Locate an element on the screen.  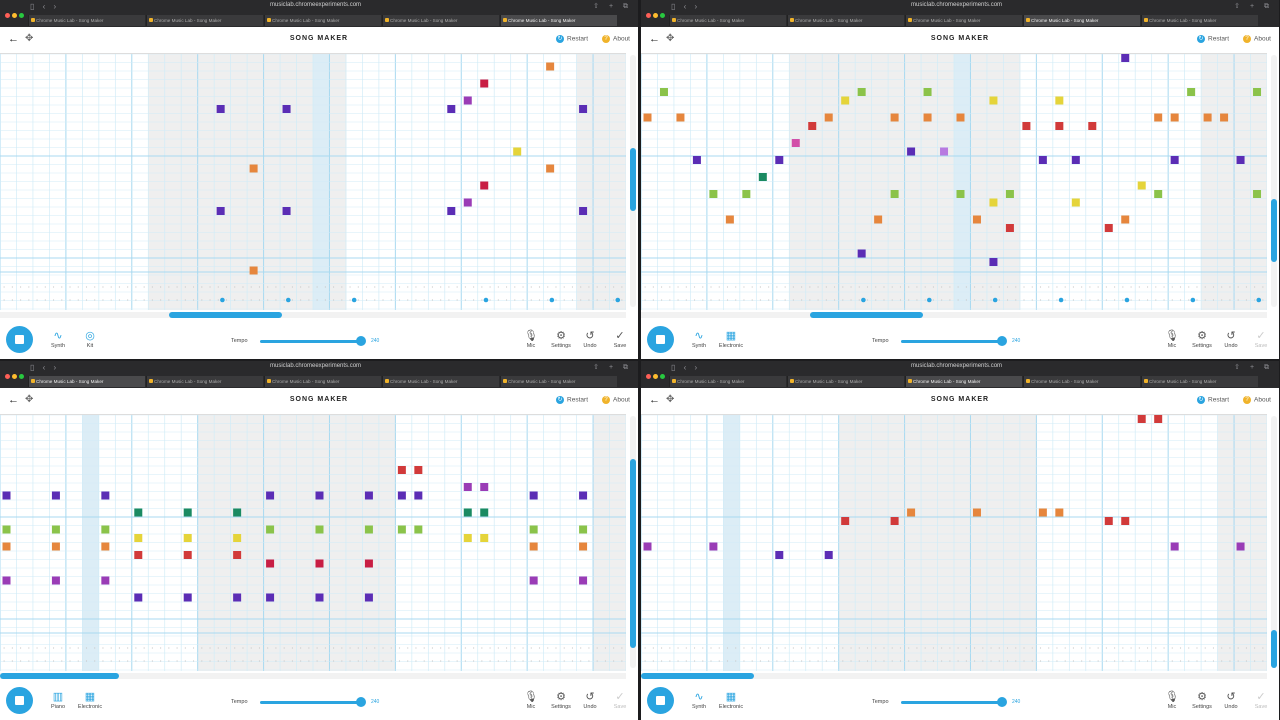
tempo-slider is located at coordinates (310, 341).